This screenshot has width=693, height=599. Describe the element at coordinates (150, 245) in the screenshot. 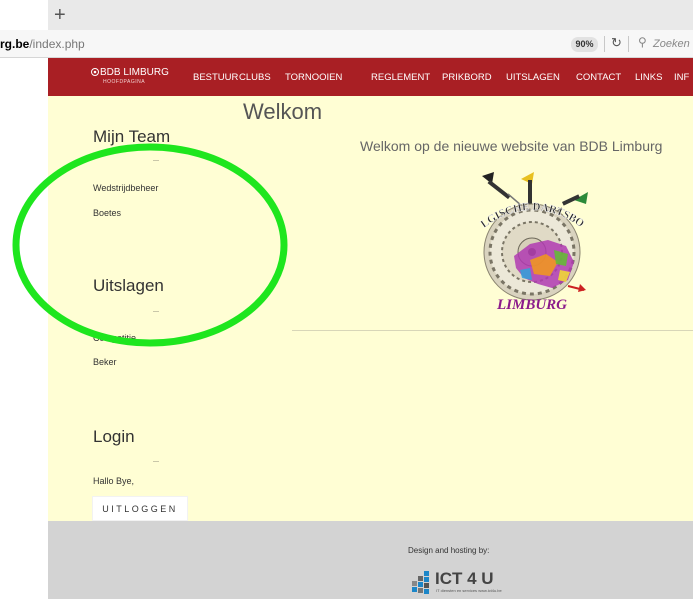

I see `highlight-ellipse-annotation` at that location.